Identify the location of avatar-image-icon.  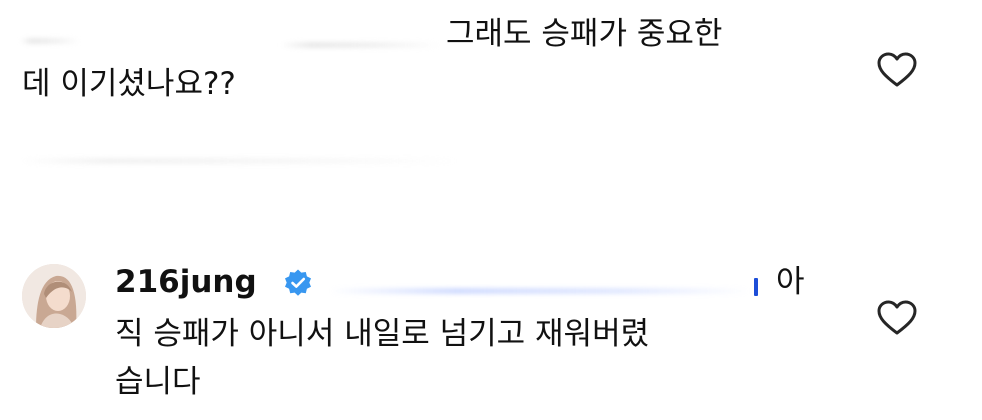
(54, 296).